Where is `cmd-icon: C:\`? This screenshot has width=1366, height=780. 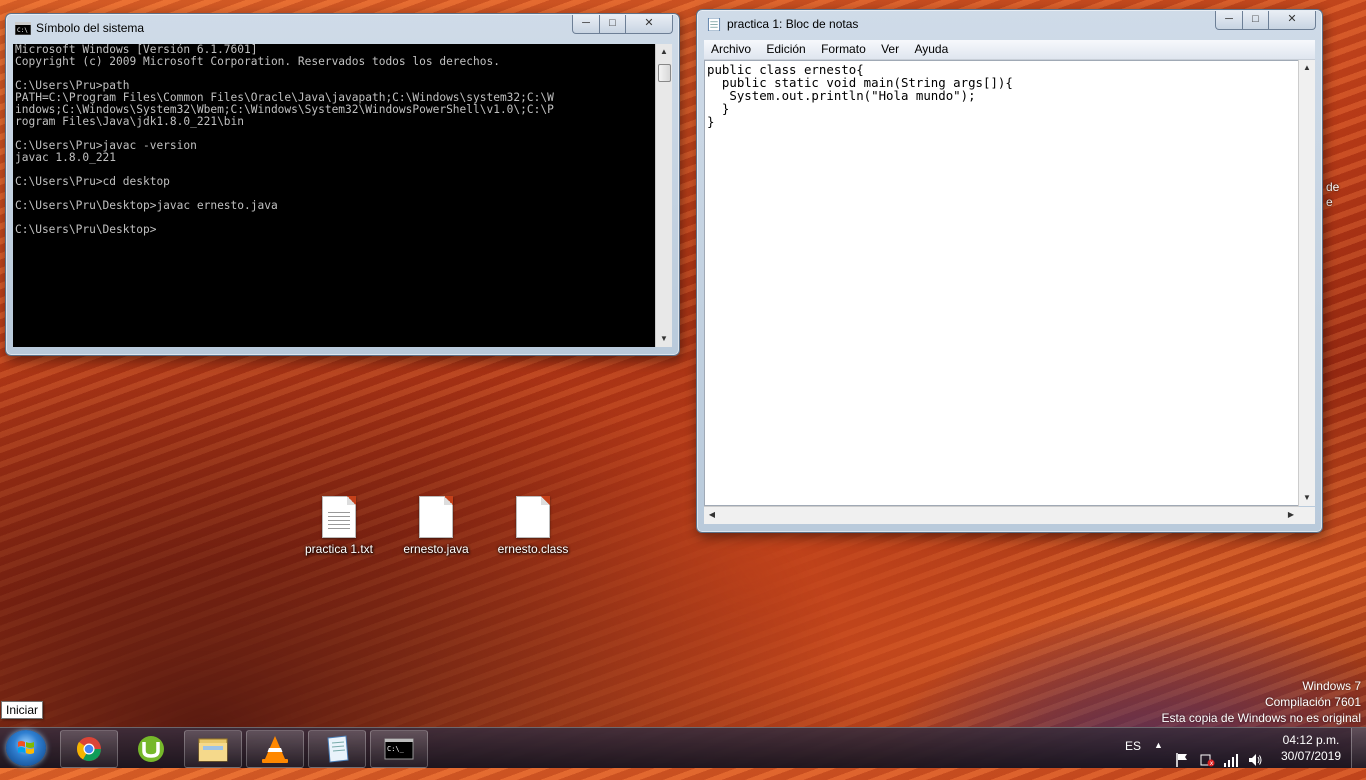
cmd-icon: C:\ is located at coordinates (23, 28).